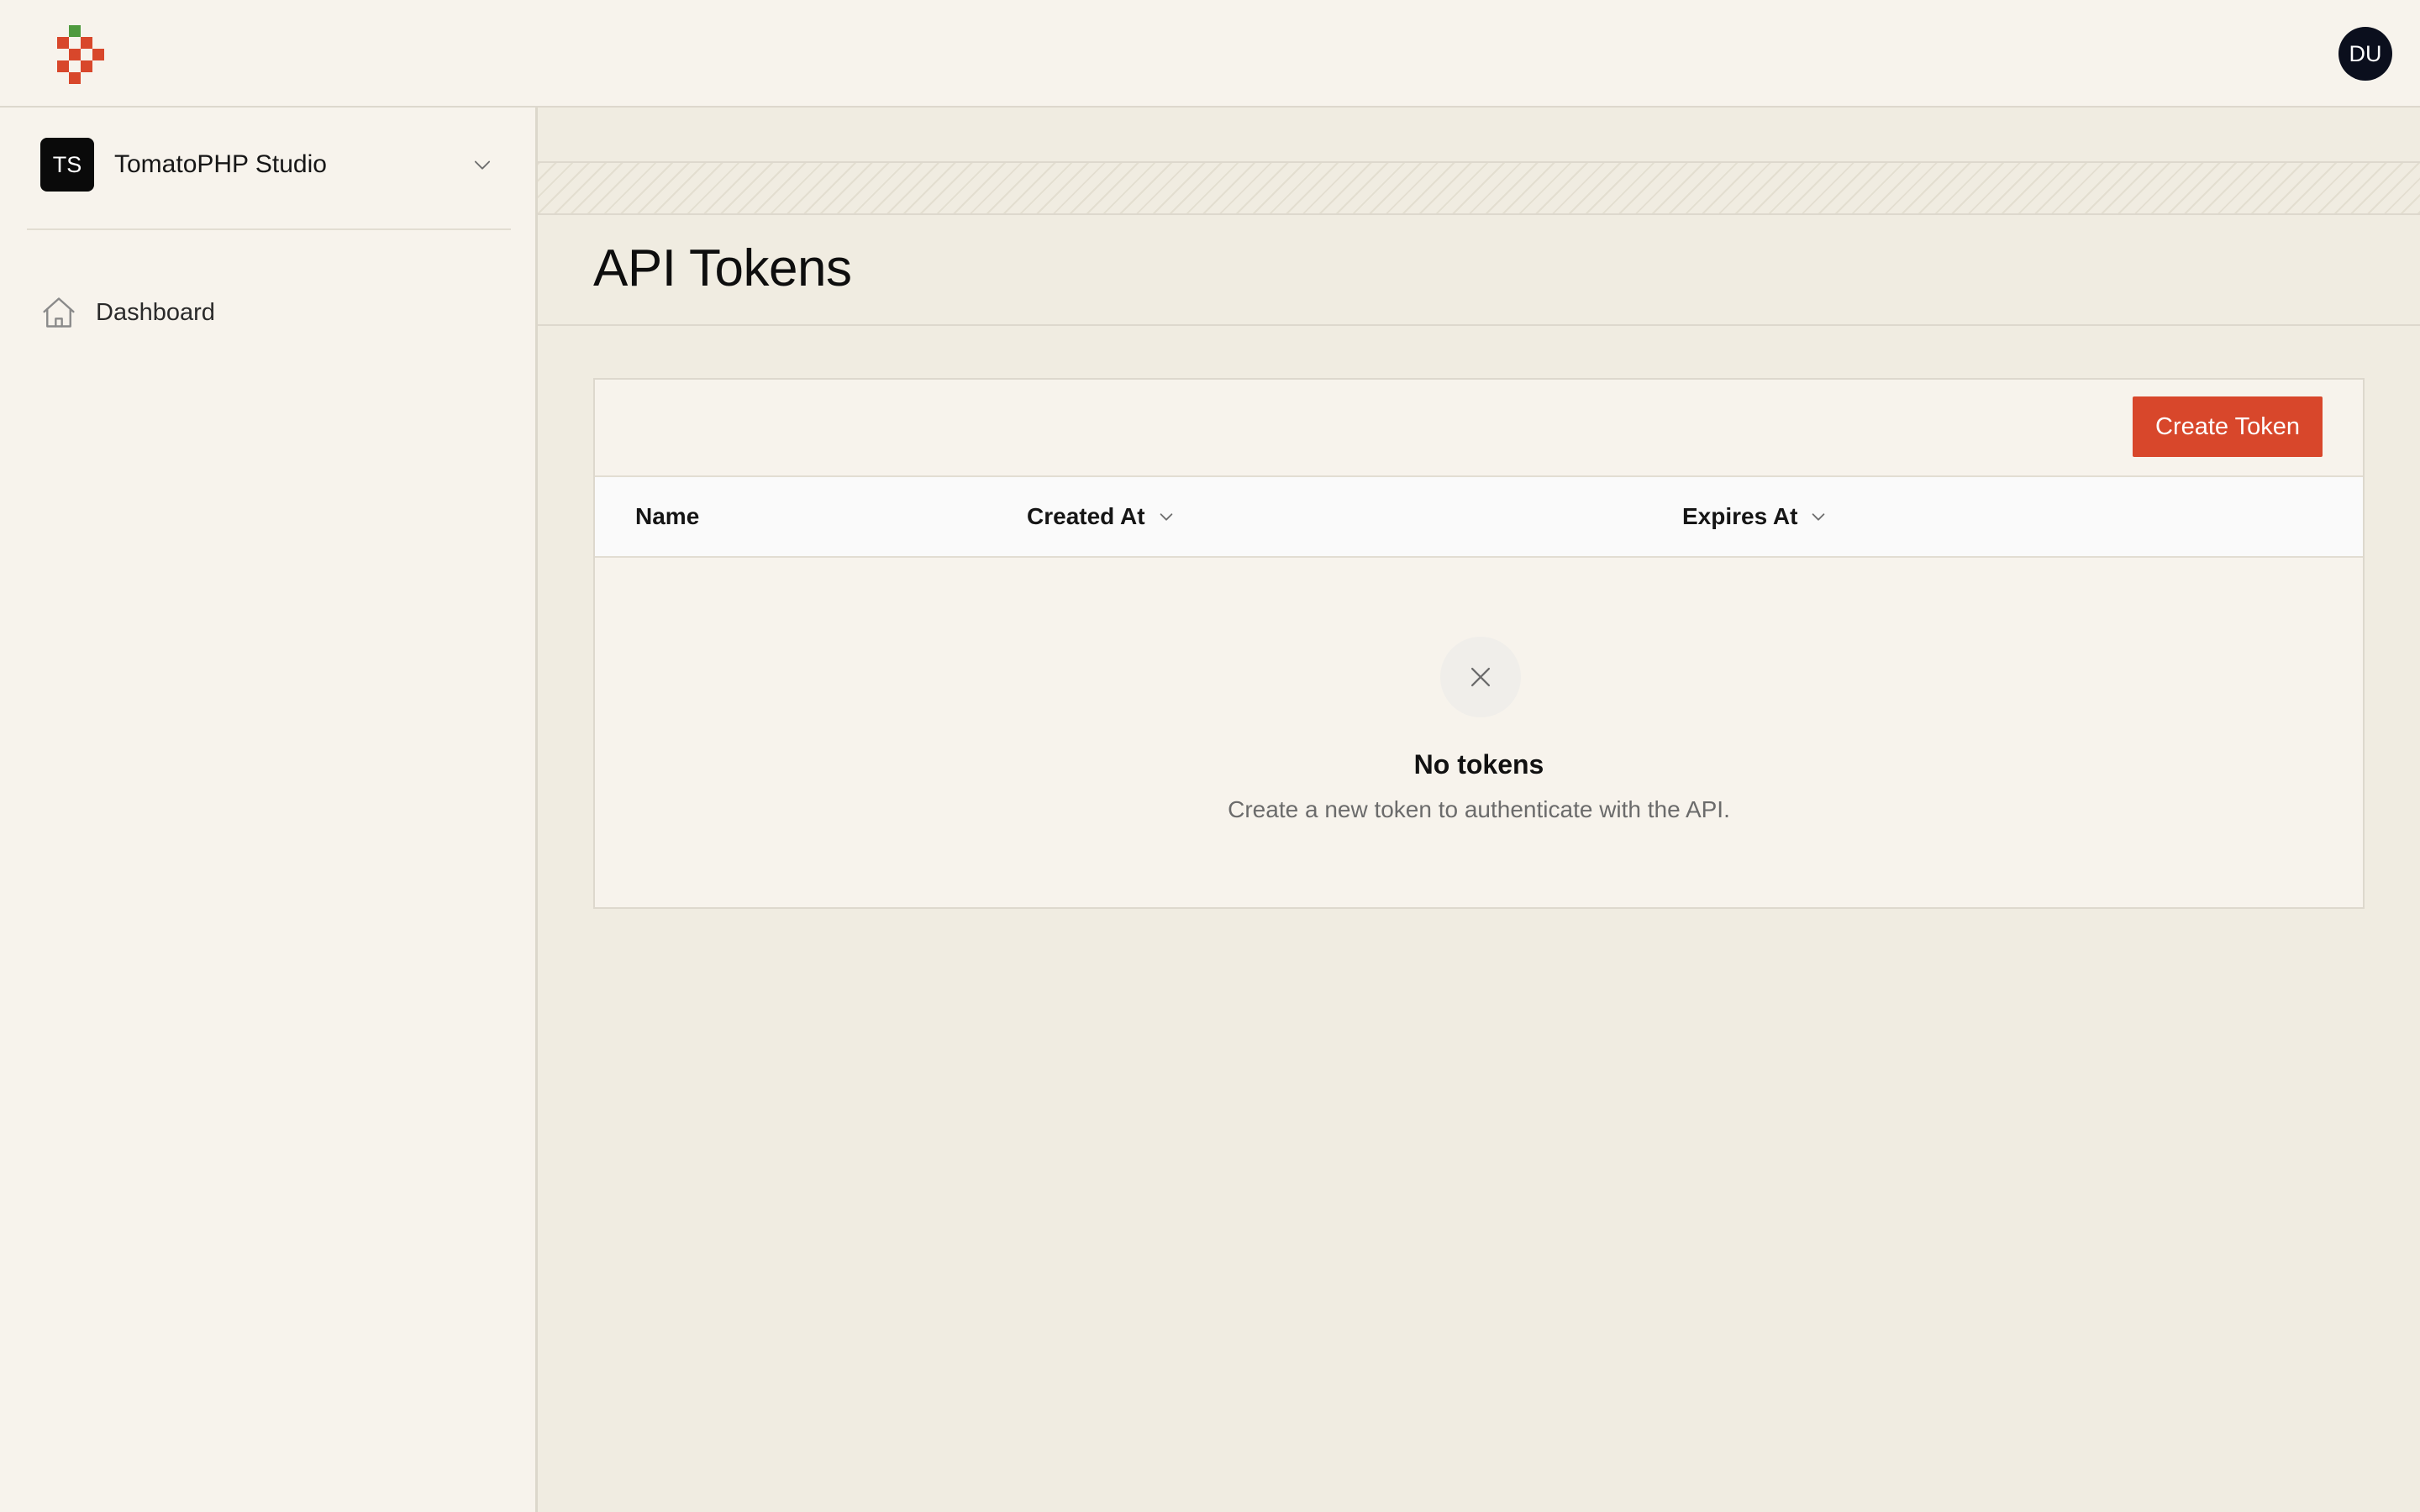 The width and height of the screenshot is (2420, 1512). What do you see at coordinates (722, 268) in the screenshot?
I see `page-title: API Tokens` at bounding box center [722, 268].